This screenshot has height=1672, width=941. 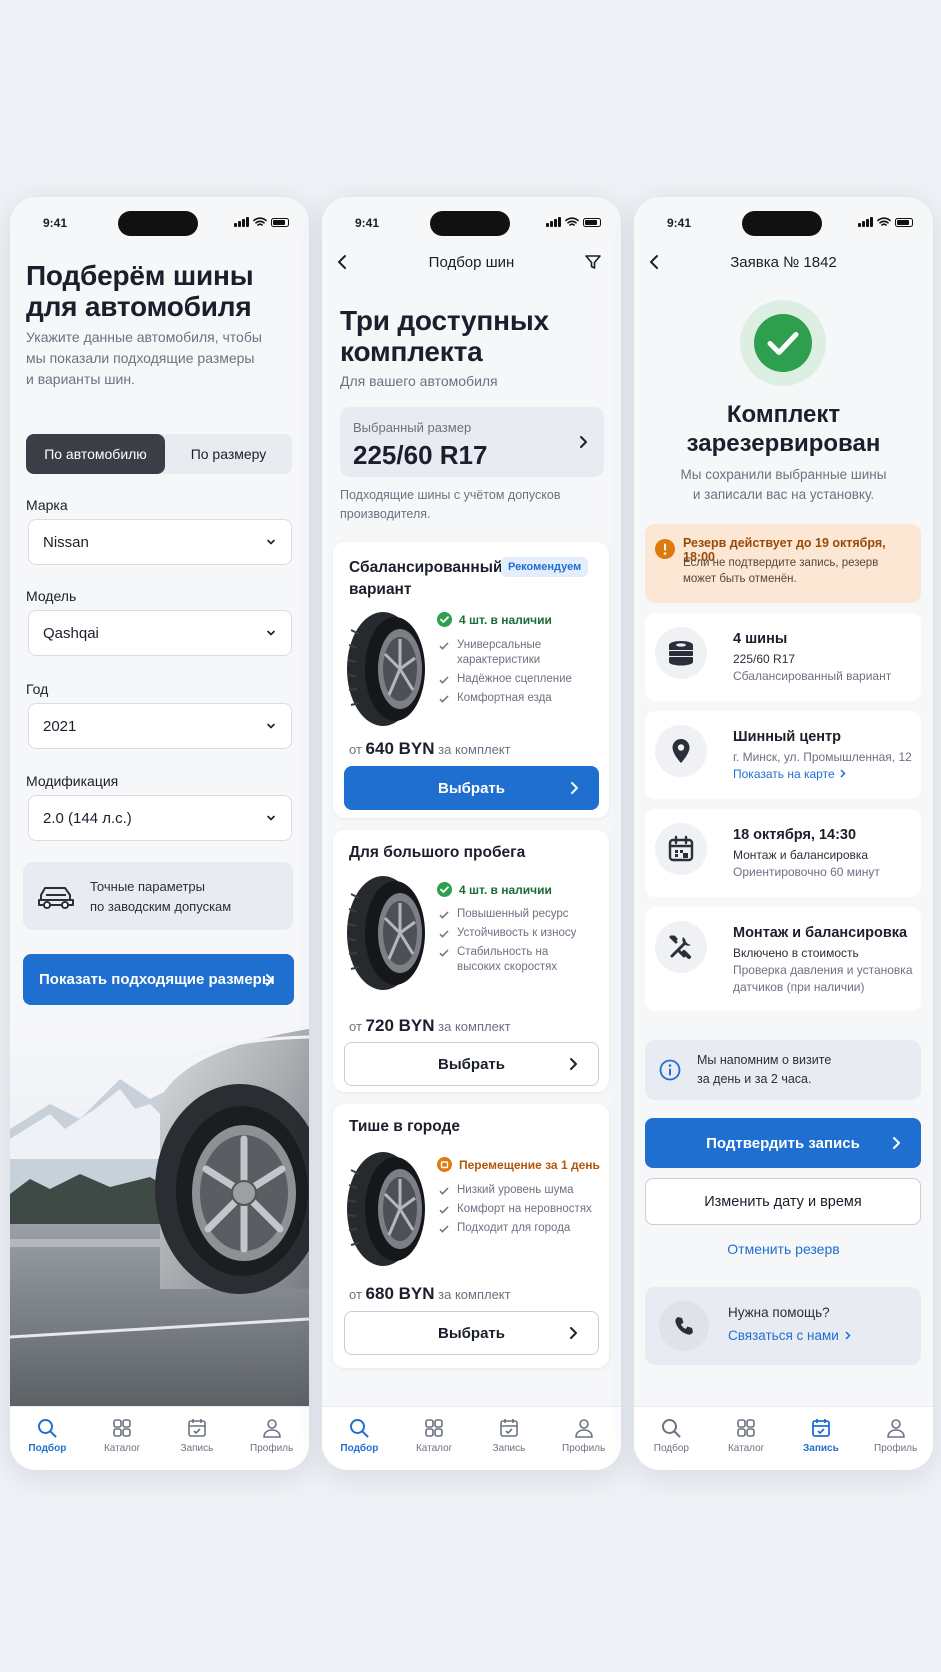 I want to click on dynamic-island, so click(x=782, y=223).